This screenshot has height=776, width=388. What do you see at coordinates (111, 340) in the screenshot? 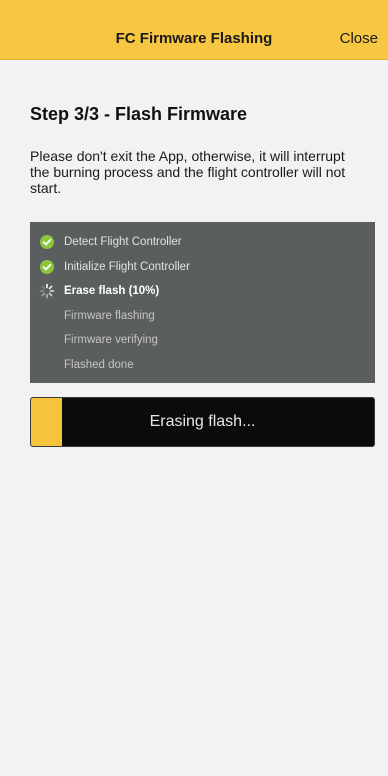
I see `step-label: Firmware verifying` at bounding box center [111, 340].